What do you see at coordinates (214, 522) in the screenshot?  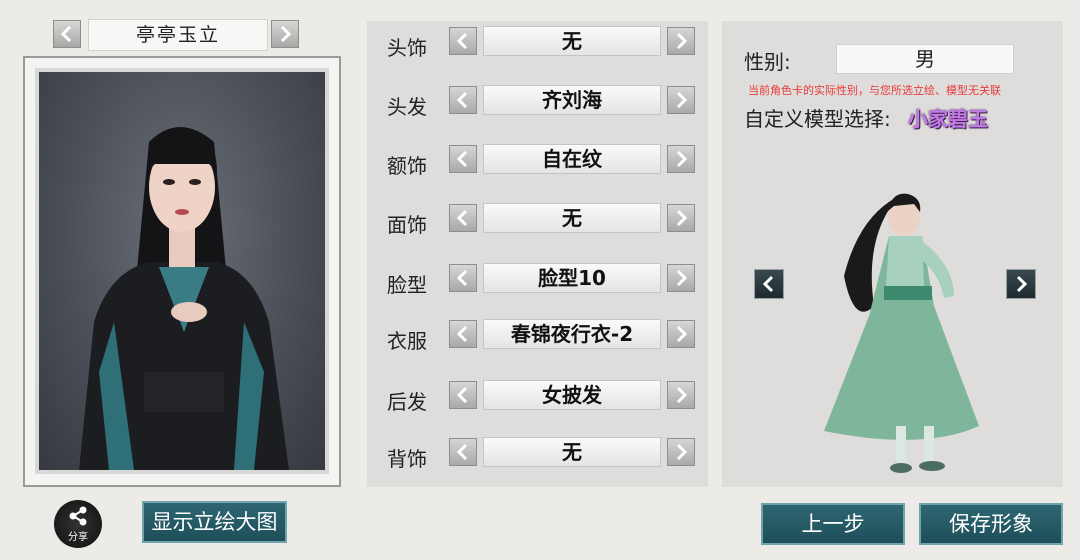 I see `show-portrait-button: 显示立绘大图` at bounding box center [214, 522].